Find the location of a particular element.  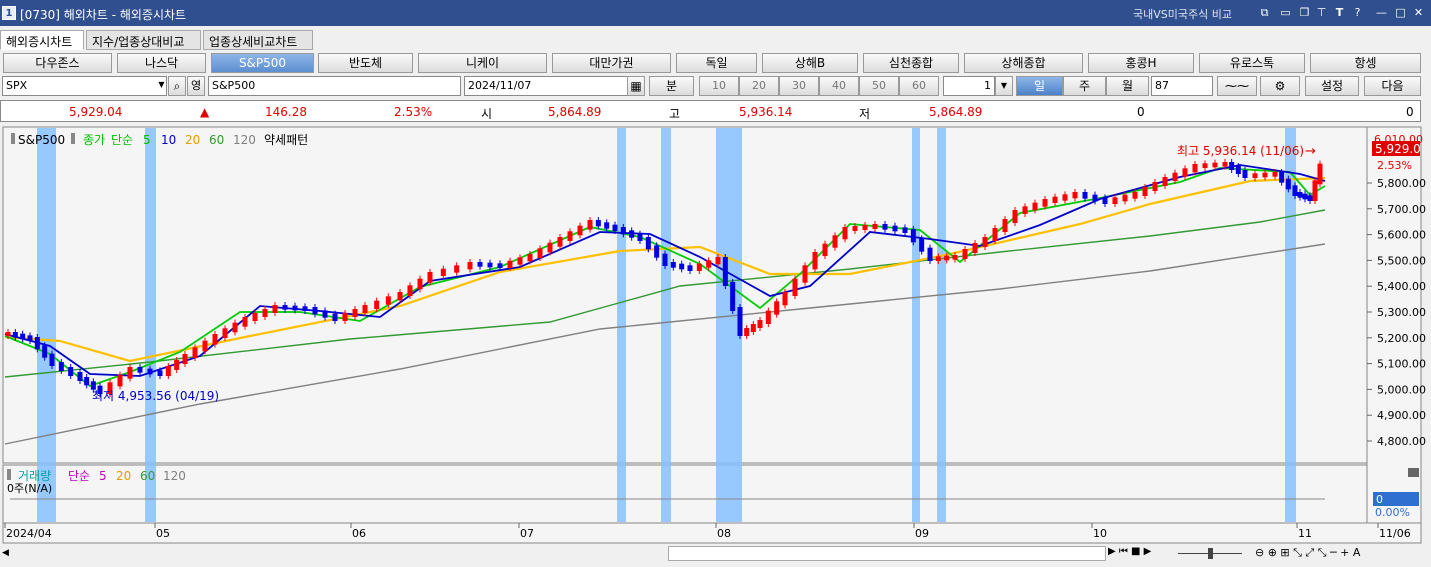

font-icon: T is located at coordinates (1339, 12).